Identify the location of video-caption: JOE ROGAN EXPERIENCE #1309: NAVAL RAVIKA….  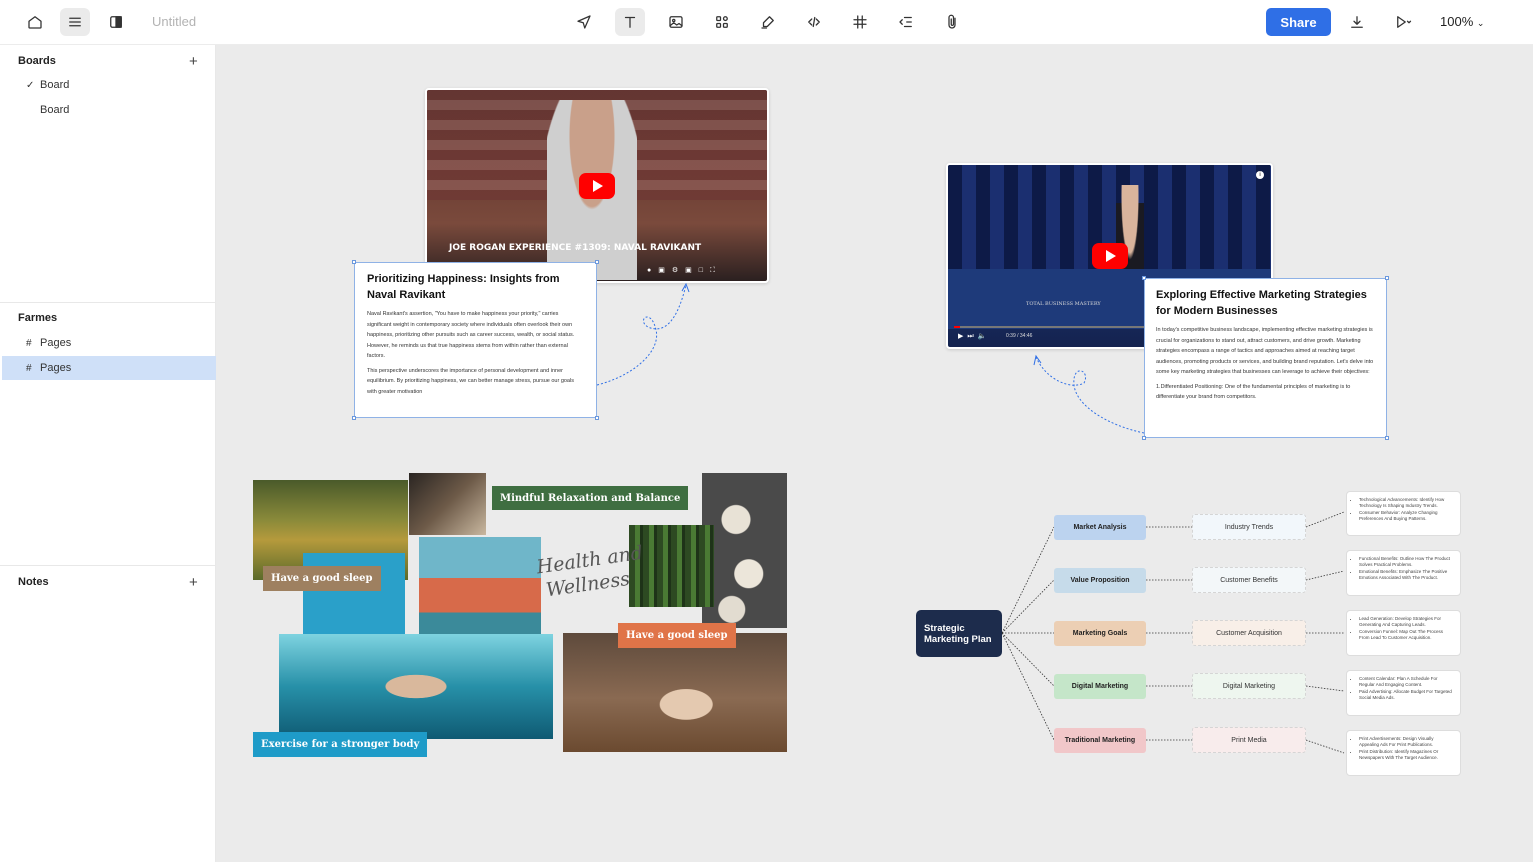
(575, 248).